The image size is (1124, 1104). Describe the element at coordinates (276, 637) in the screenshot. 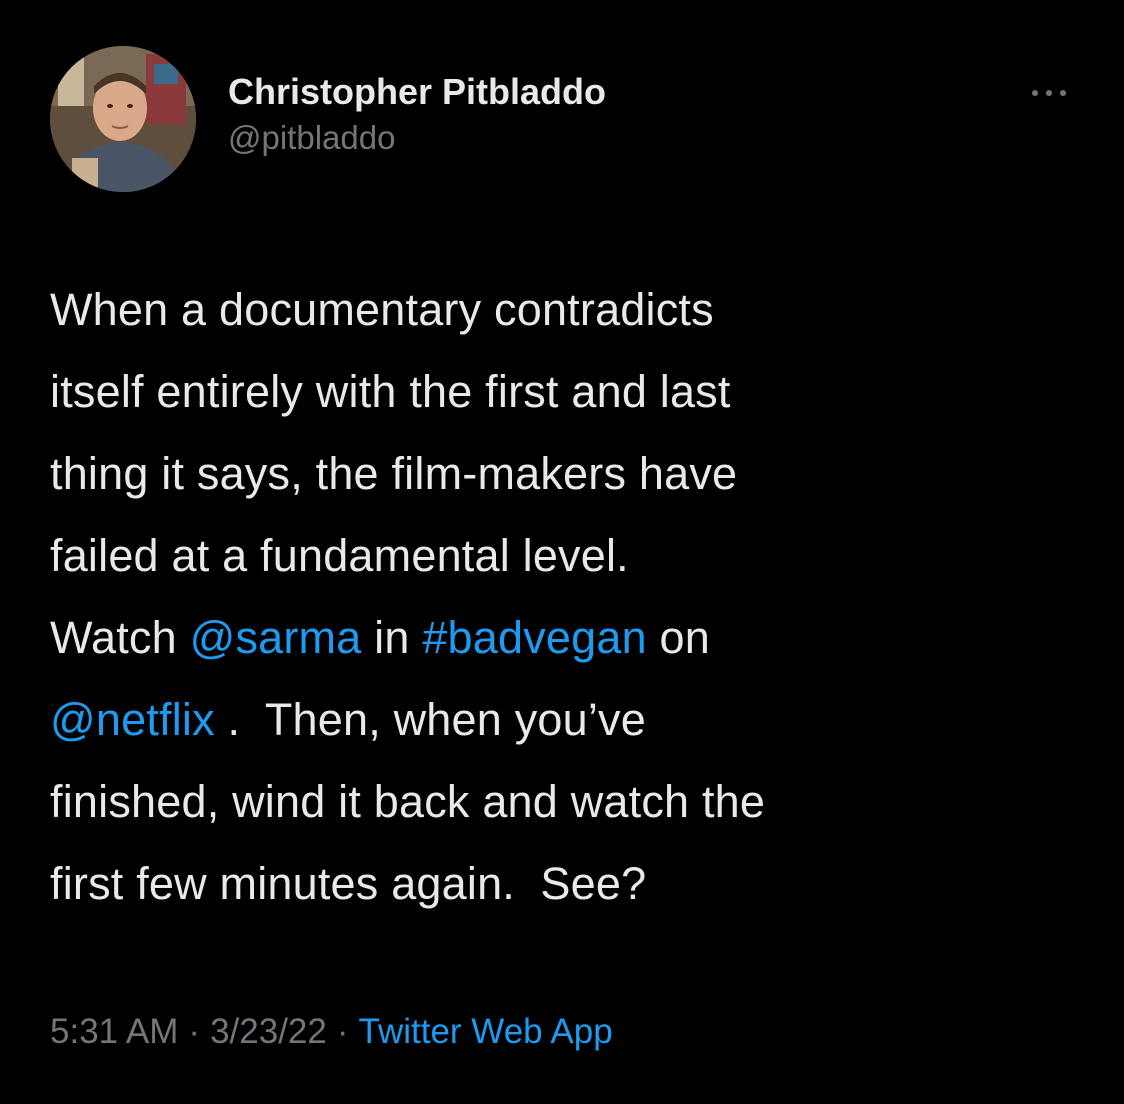

I see `mention-link-sarma: @sarma` at that location.